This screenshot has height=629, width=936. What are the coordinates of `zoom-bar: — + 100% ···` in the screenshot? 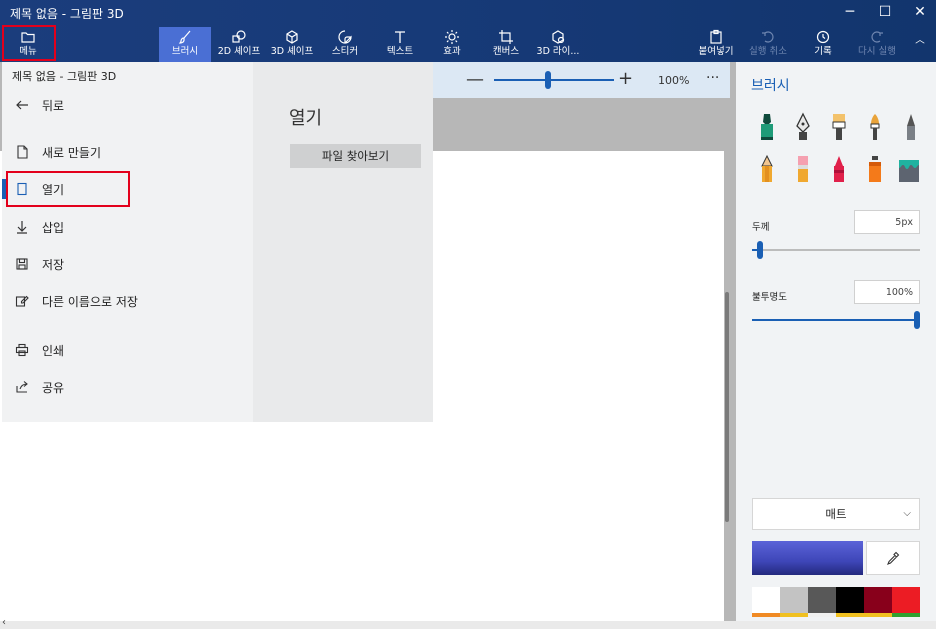 It's located at (581, 80).